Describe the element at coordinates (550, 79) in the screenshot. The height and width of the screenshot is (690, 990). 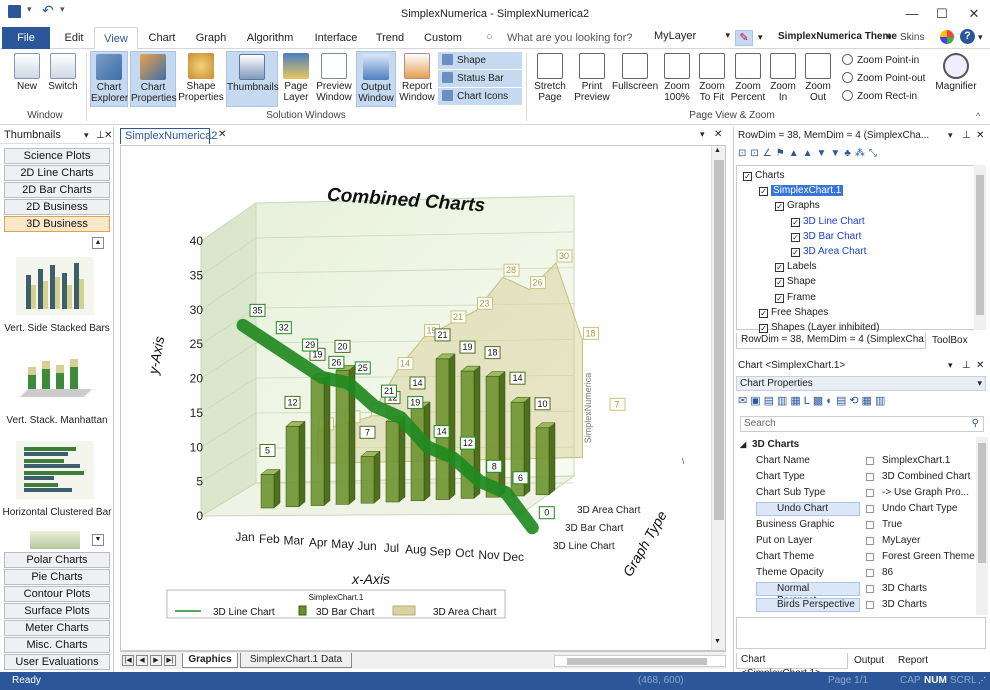
I see `stretch-page-button: Stretch Page` at that location.